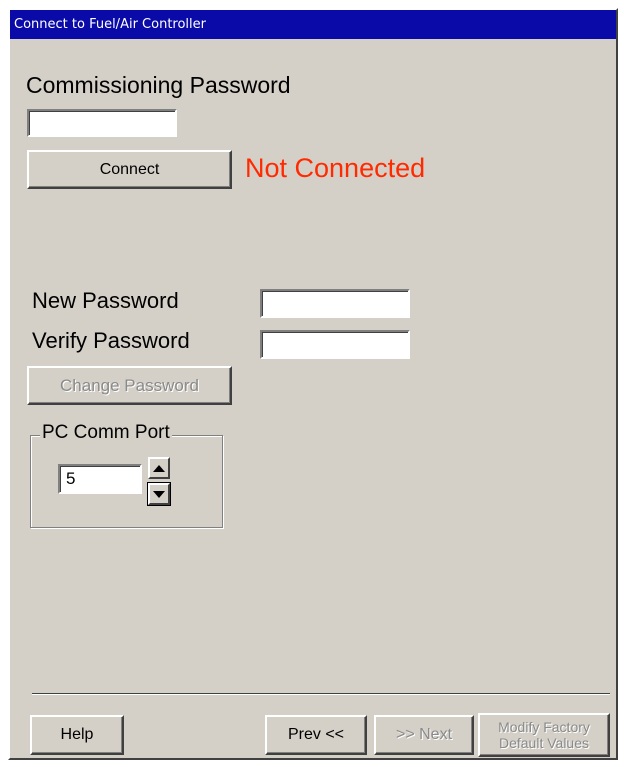  Describe the element at coordinates (129, 385) in the screenshot. I see `change-password-button: Change Password` at that location.